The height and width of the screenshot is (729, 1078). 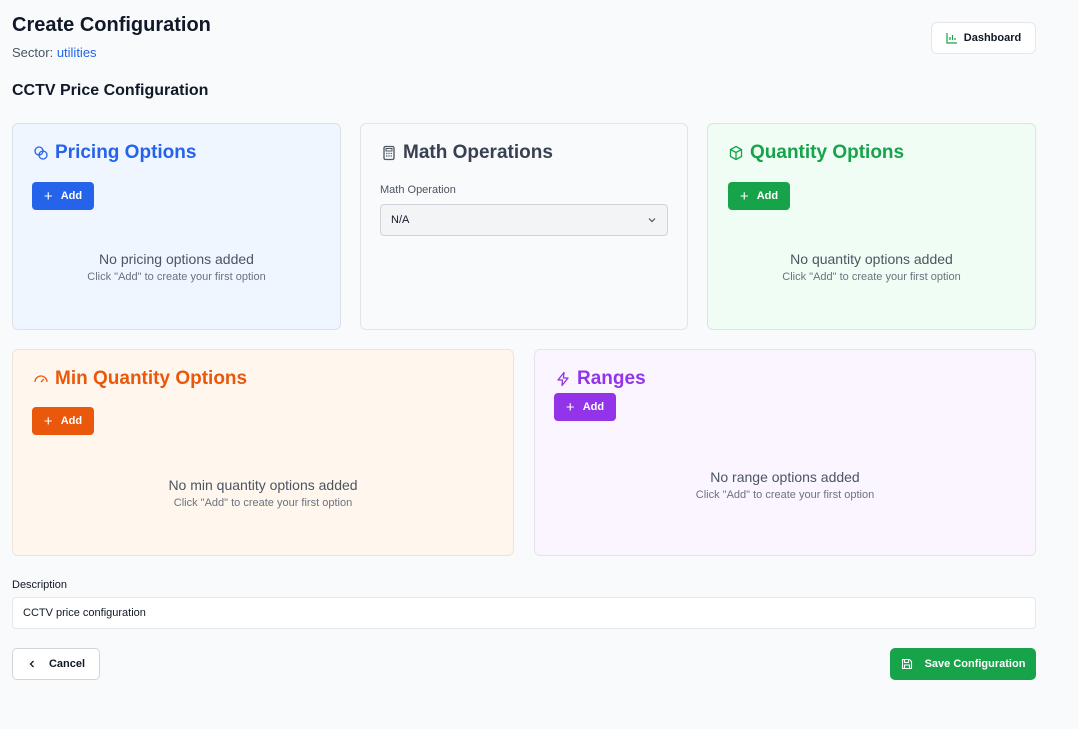 I want to click on add-min-quantity-button: + Add, so click(x=63, y=421).